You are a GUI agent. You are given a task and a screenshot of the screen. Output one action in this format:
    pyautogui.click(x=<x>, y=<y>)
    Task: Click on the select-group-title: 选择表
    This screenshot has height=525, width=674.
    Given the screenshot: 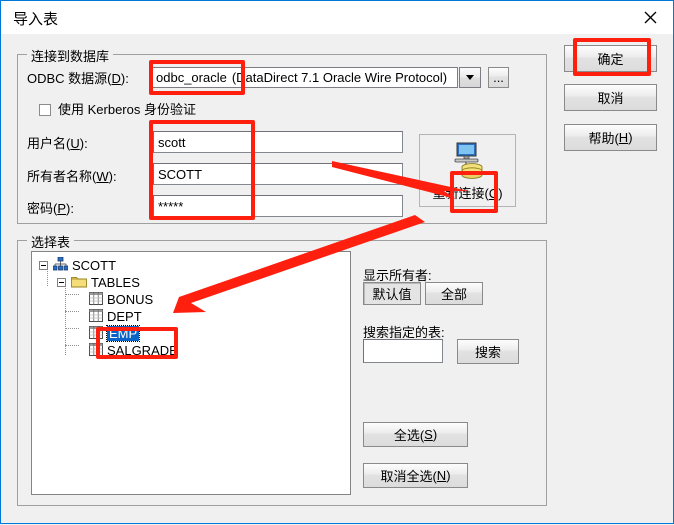 What is the action you would take?
    pyautogui.click(x=51, y=241)
    